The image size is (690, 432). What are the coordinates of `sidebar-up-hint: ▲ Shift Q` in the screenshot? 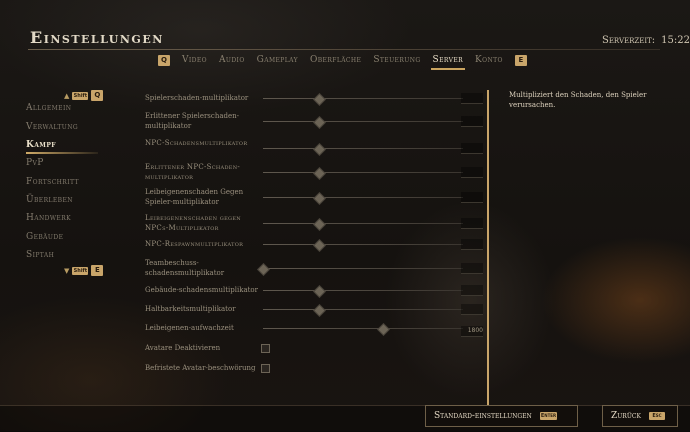 It's located at (84, 95).